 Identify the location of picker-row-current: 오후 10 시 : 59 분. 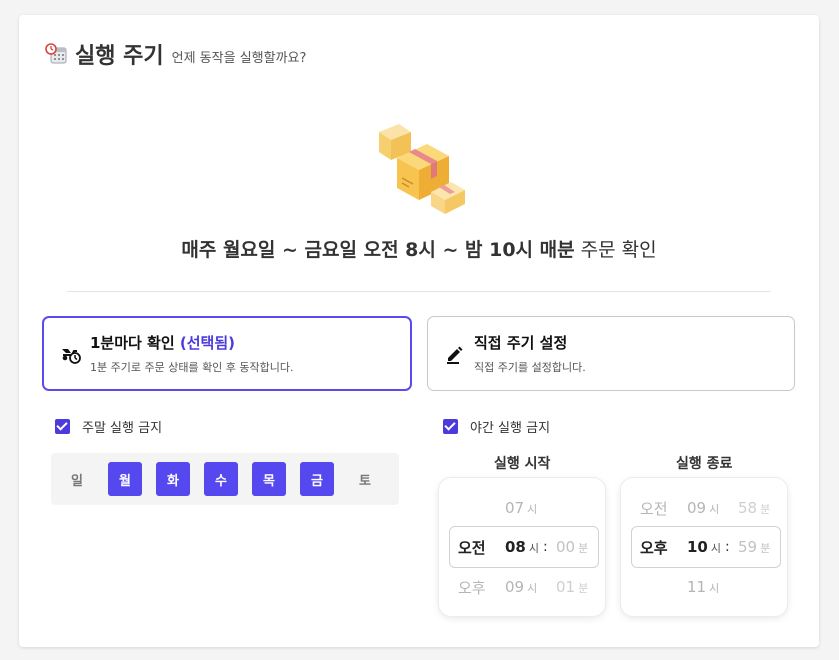
(706, 547).